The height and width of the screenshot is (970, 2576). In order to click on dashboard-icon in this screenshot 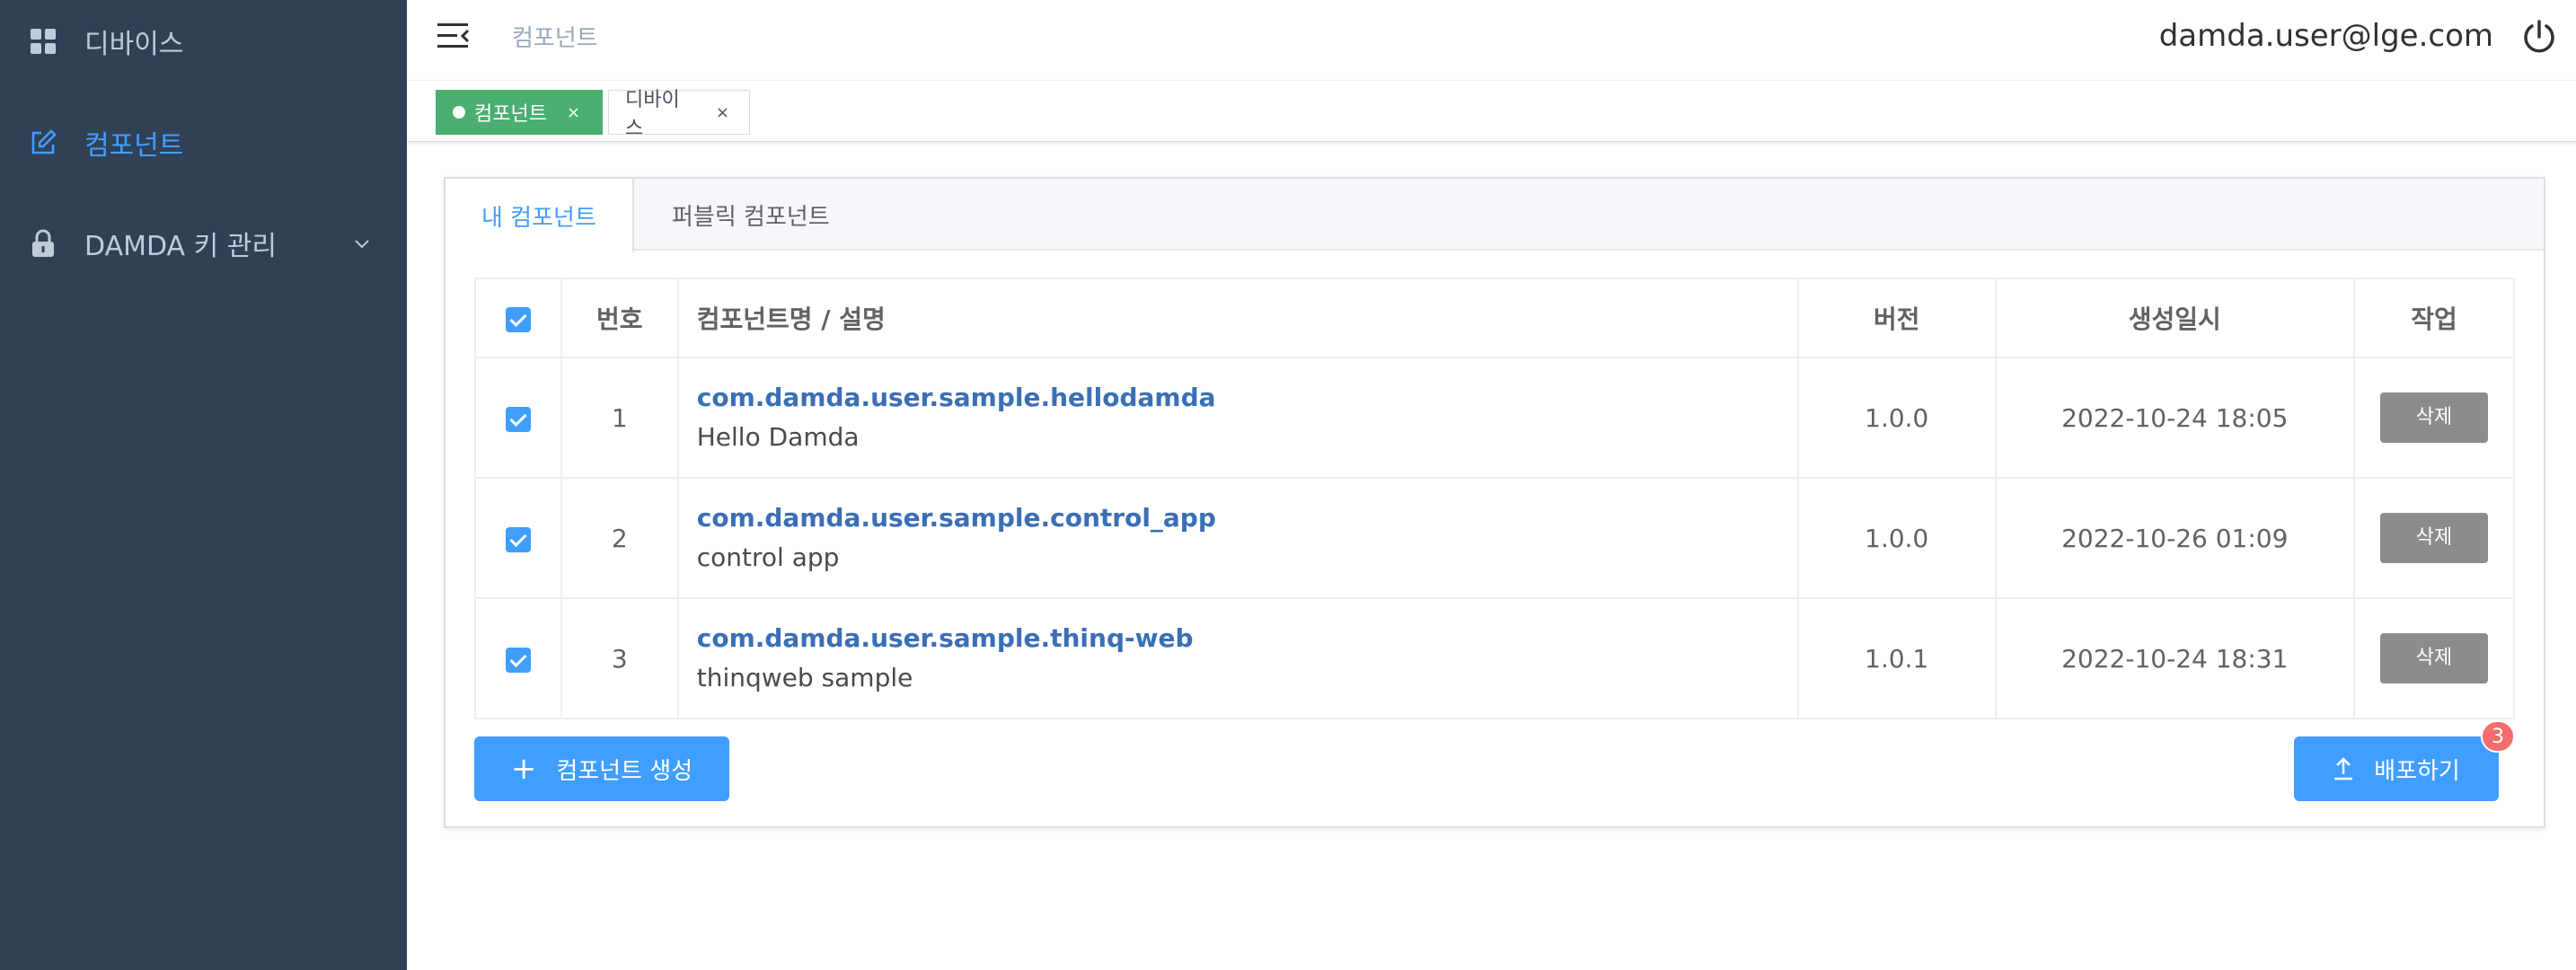, I will do `click(43, 41)`.